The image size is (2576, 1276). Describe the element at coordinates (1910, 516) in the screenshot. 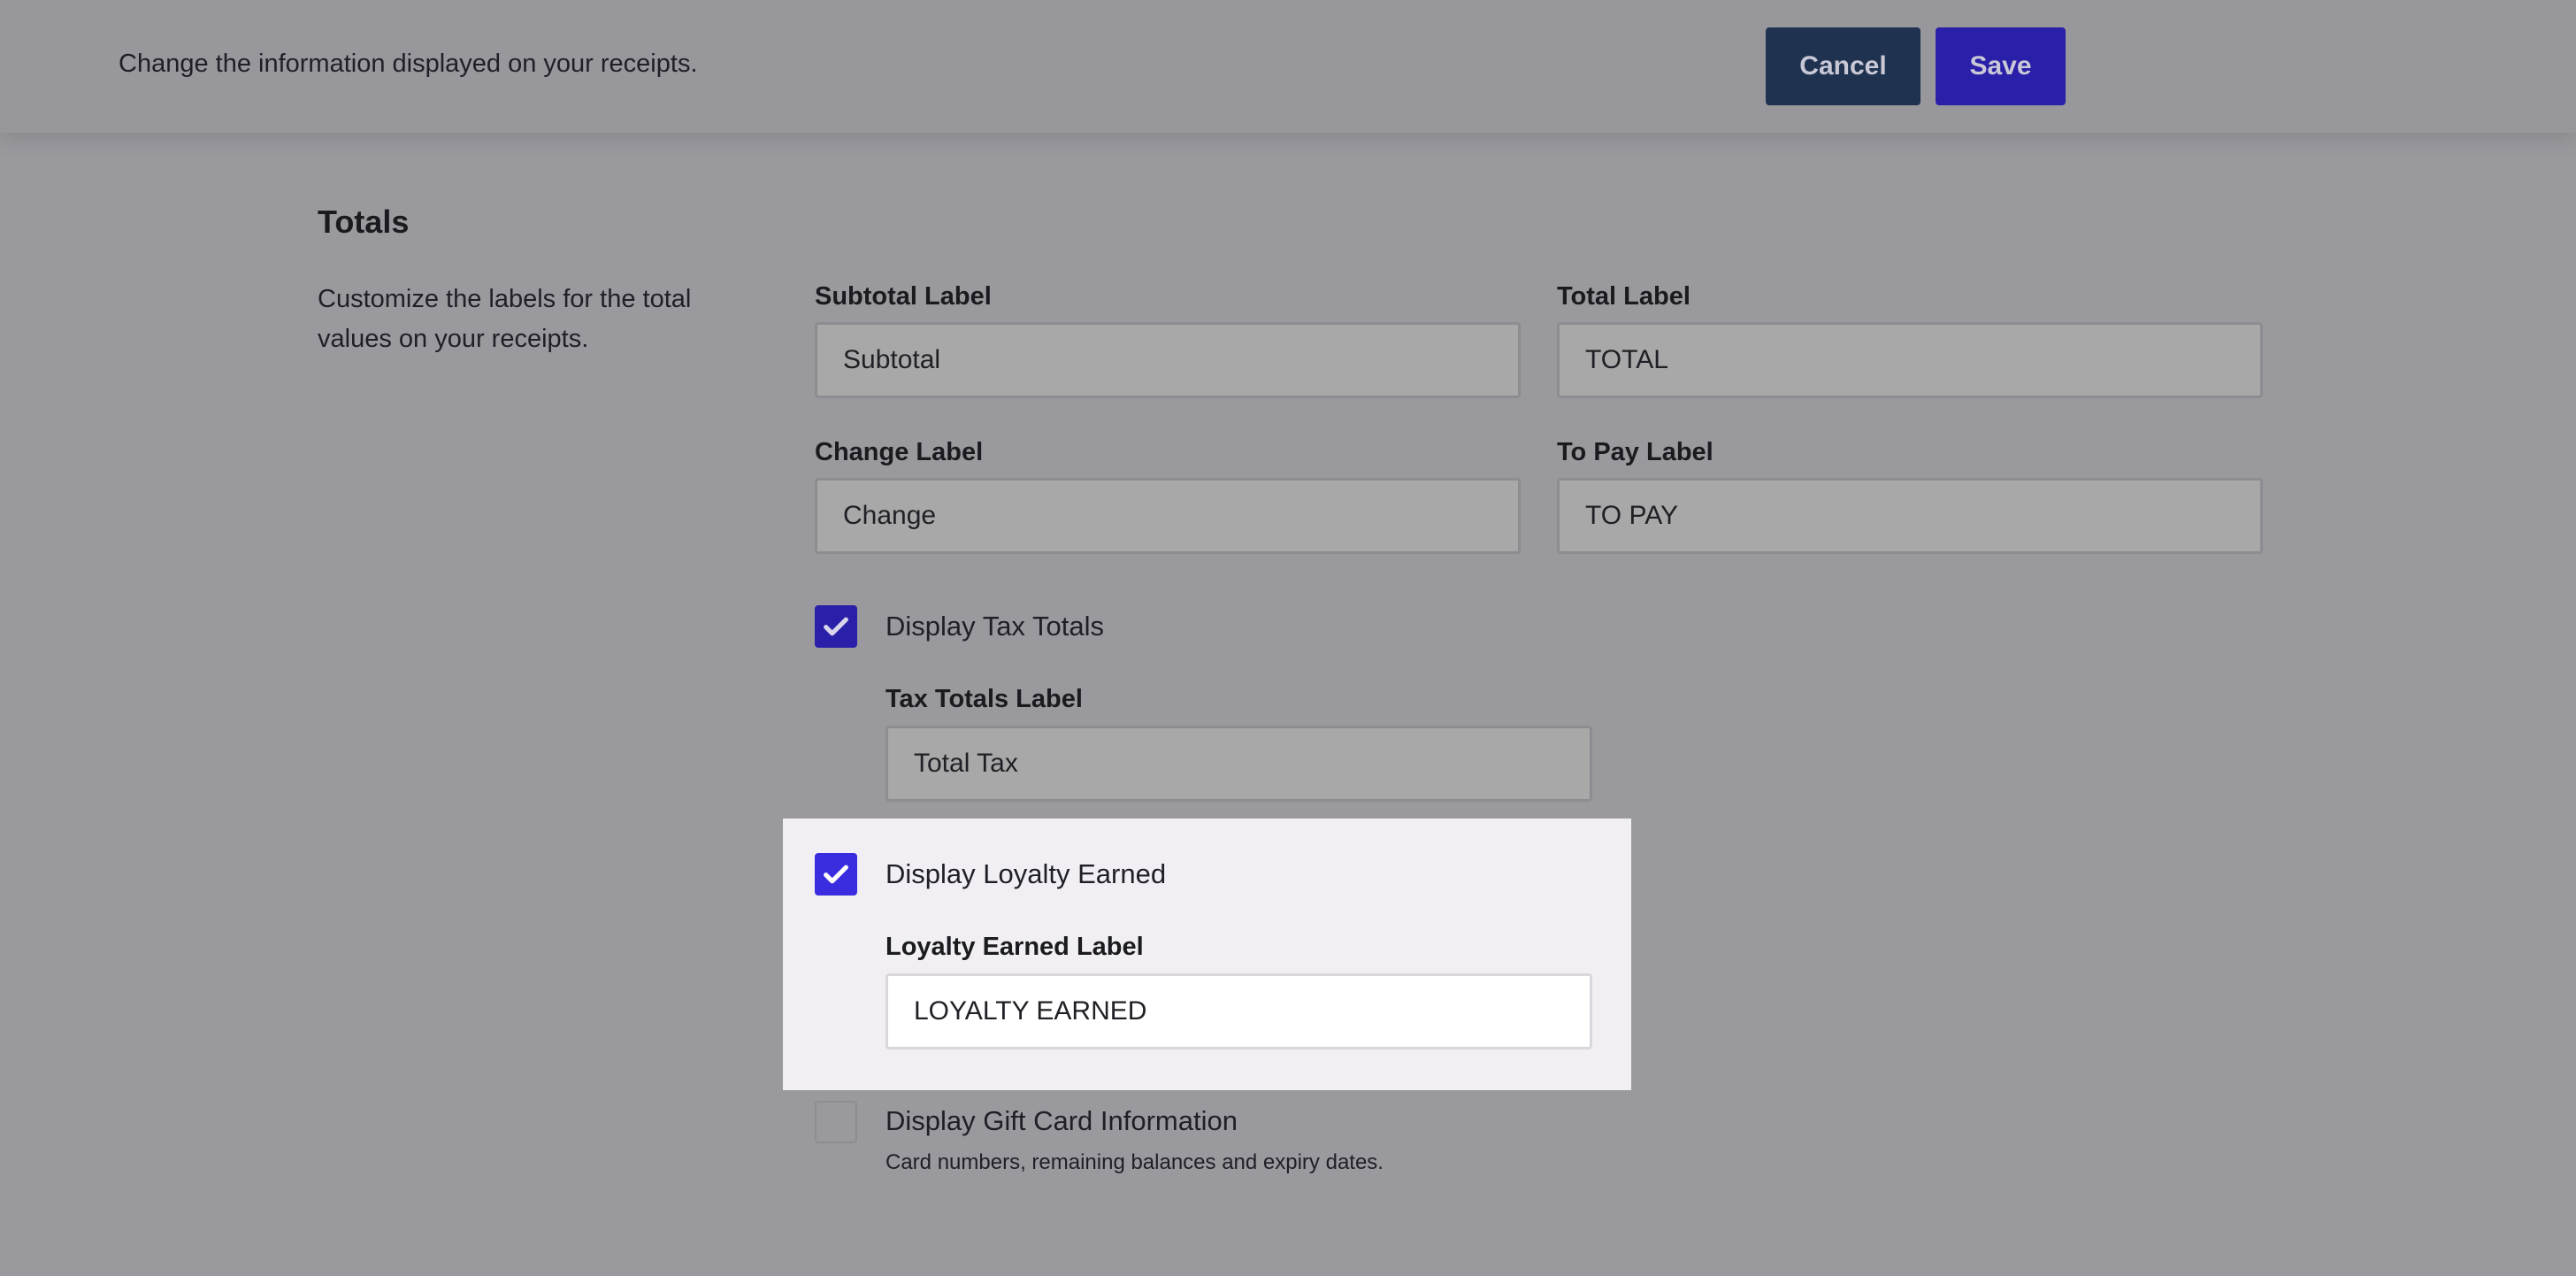

I see `to-pay-input: TO PAY` at that location.